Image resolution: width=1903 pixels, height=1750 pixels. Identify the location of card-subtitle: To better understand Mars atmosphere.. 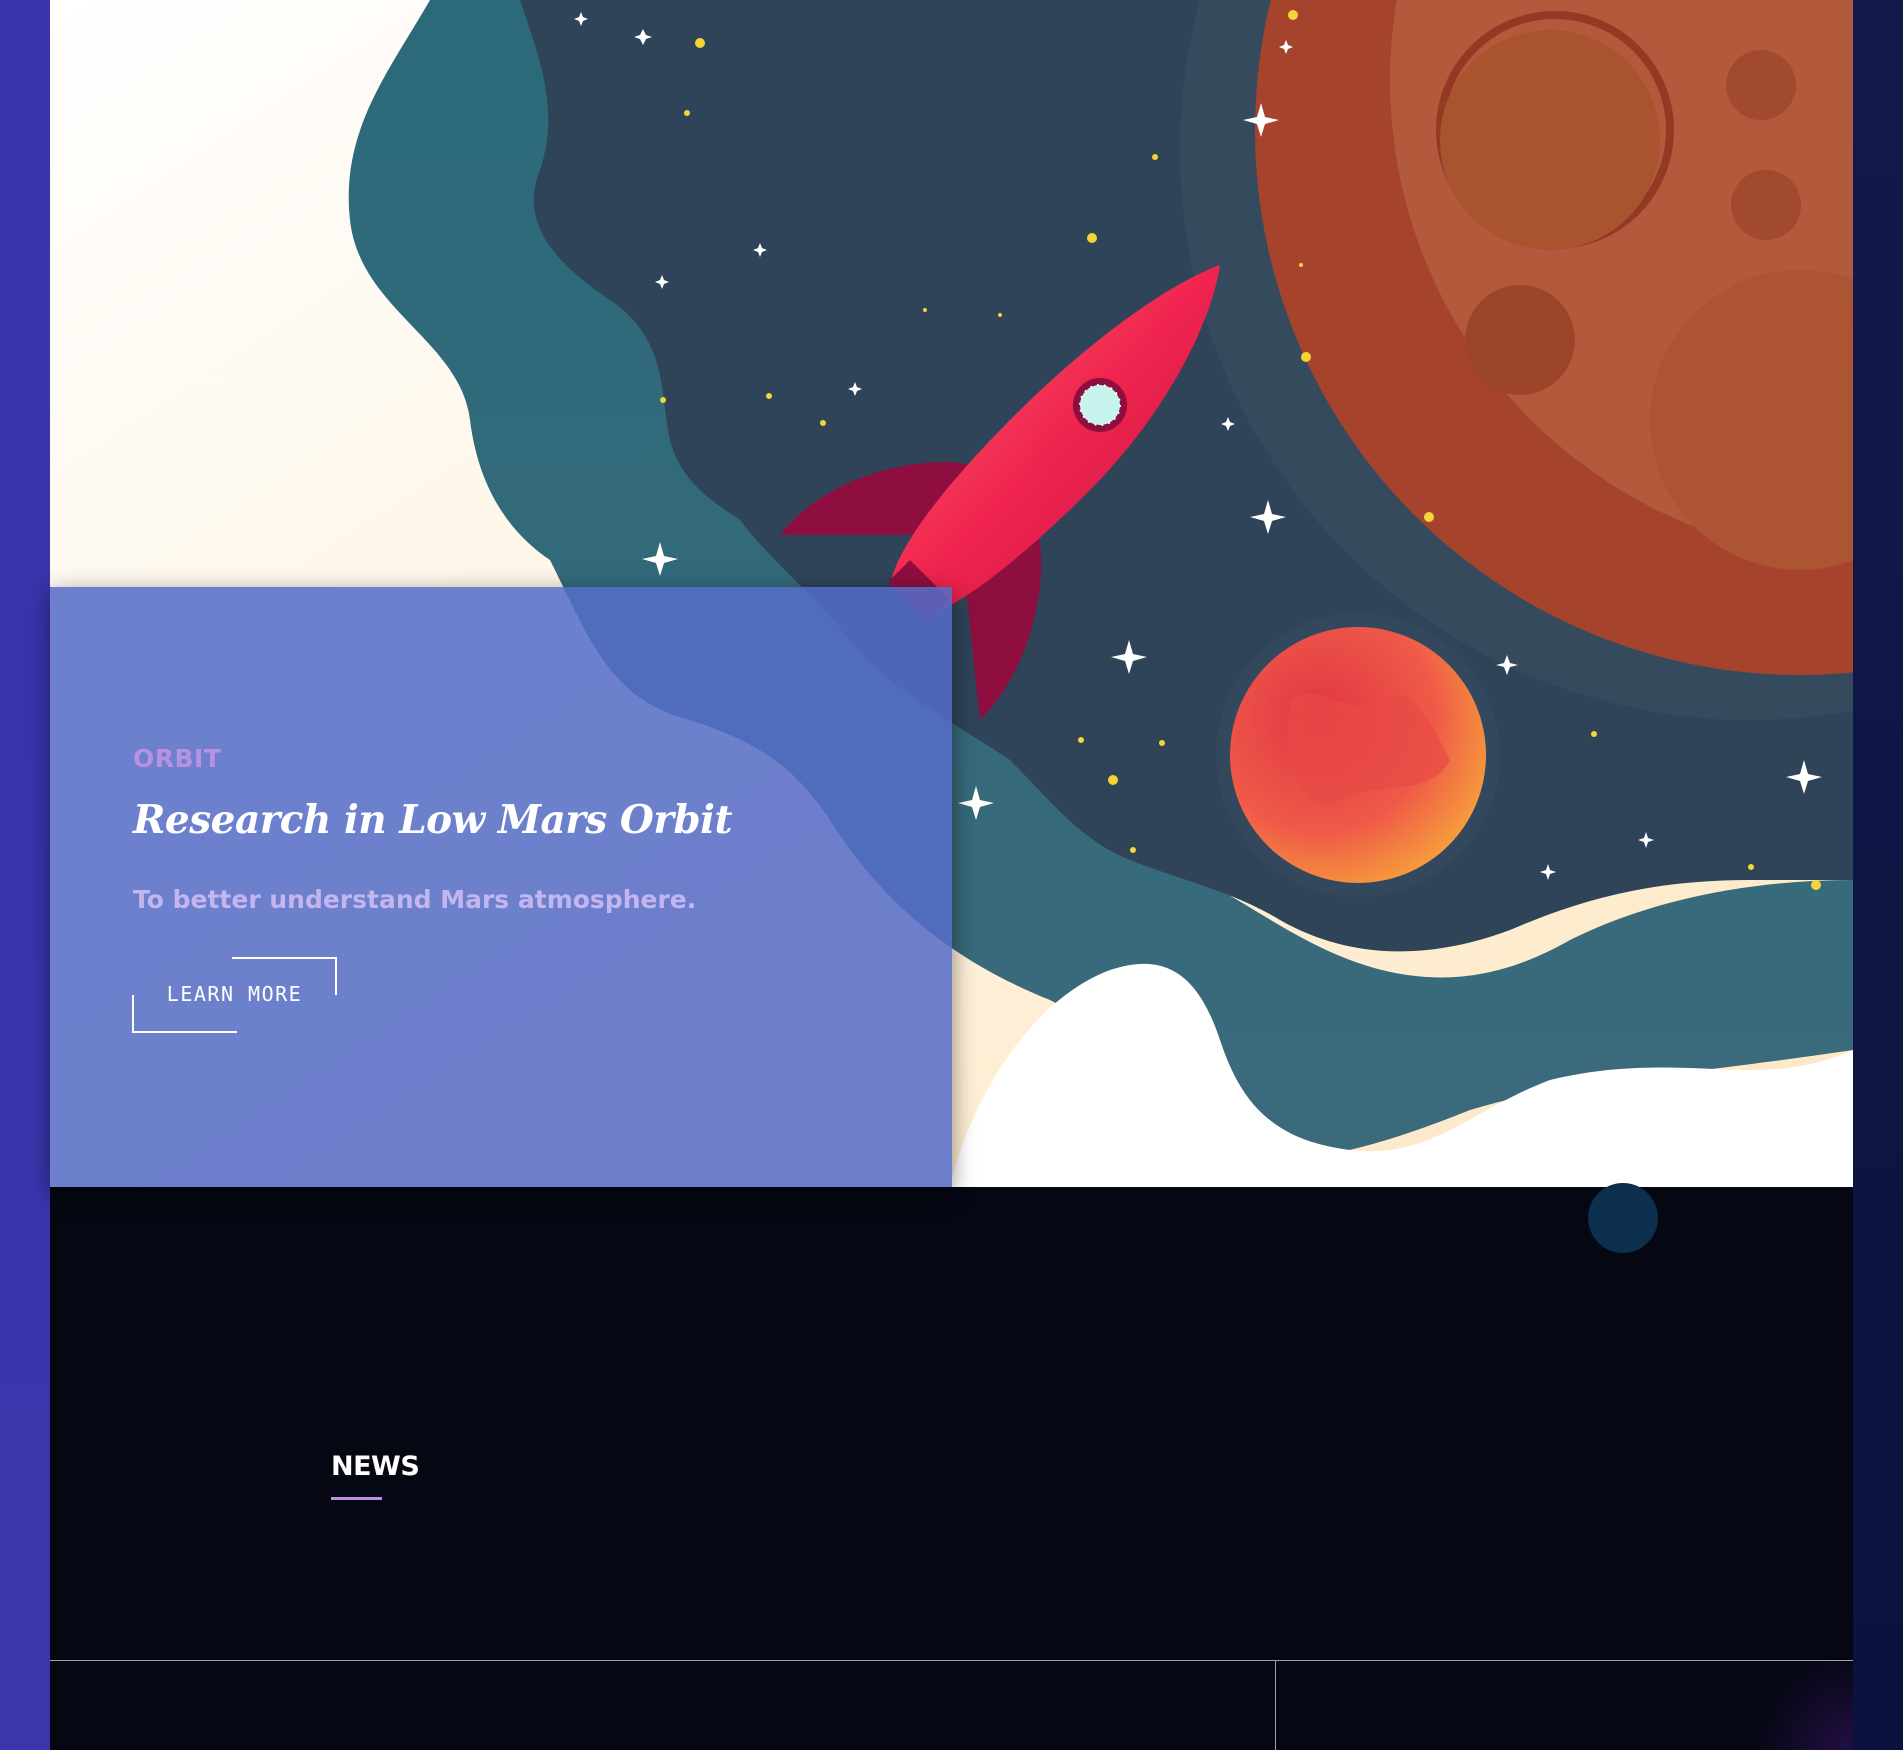
(415, 899).